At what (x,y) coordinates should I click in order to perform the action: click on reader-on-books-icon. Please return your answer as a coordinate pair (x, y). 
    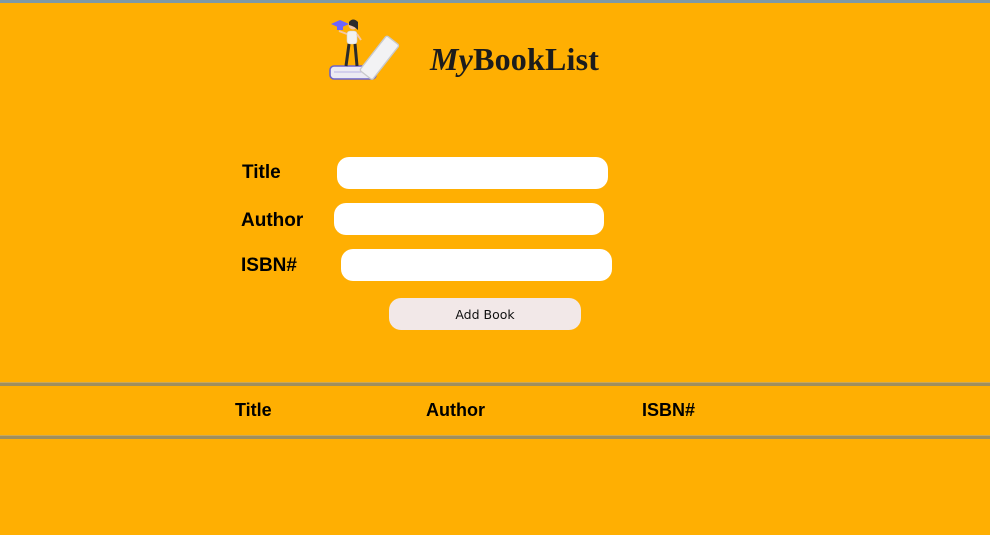
    Looking at the image, I should click on (364, 49).